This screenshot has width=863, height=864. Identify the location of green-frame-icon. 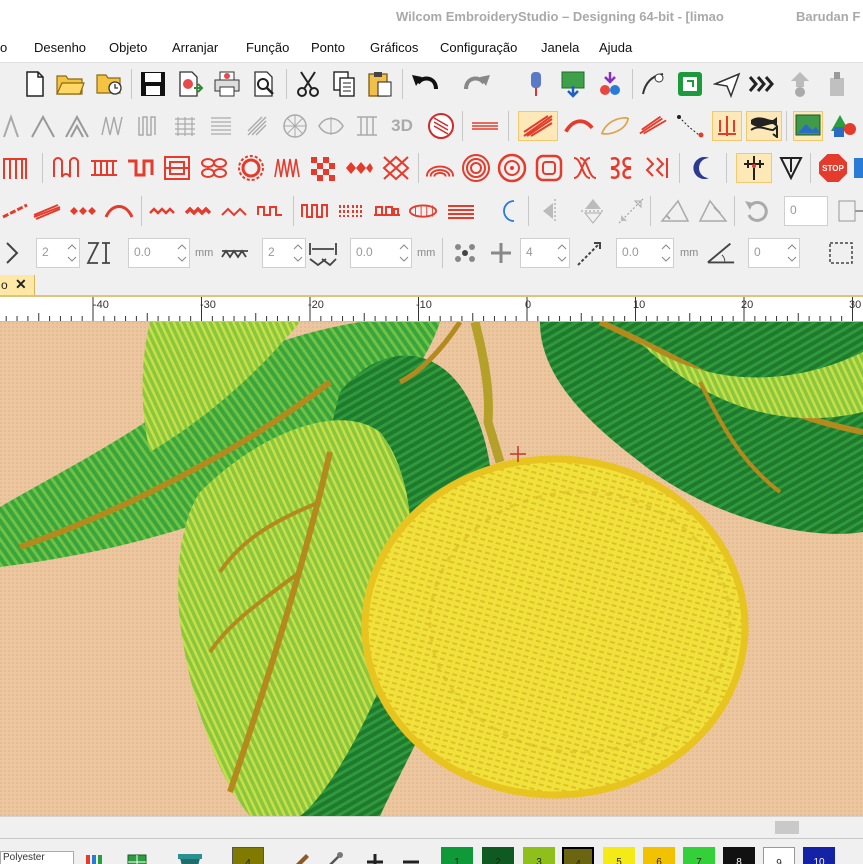
(690, 84).